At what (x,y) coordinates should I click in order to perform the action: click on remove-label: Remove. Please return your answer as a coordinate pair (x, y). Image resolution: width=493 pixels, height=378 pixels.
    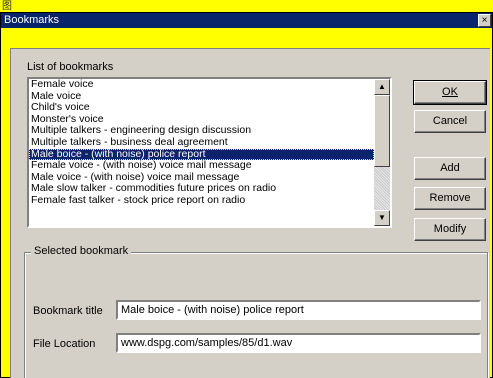
    Looking at the image, I should click on (450, 198).